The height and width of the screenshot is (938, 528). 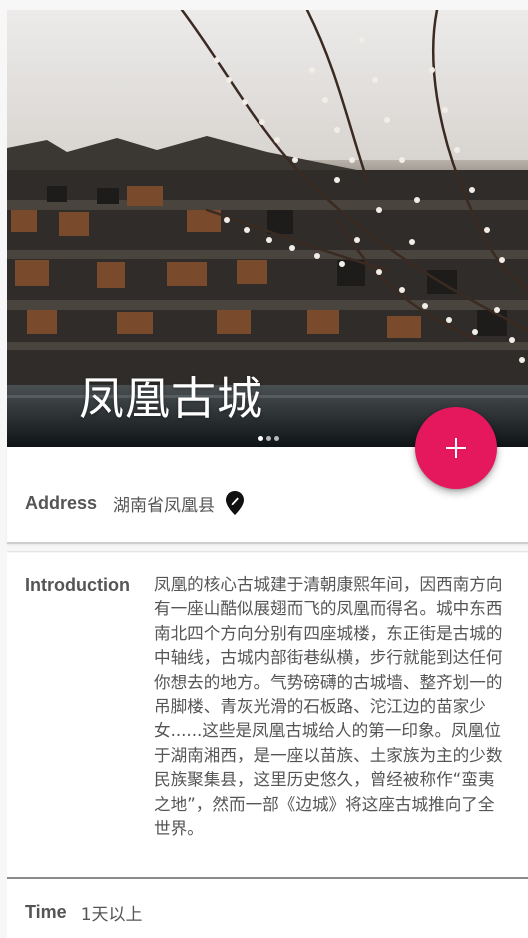 What do you see at coordinates (267, 908) in the screenshot?
I see `time-card: Time 1天以上` at bounding box center [267, 908].